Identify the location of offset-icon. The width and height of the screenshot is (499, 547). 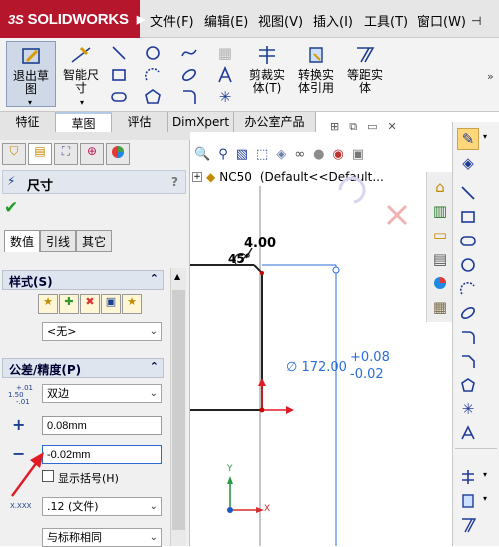
(468, 525).